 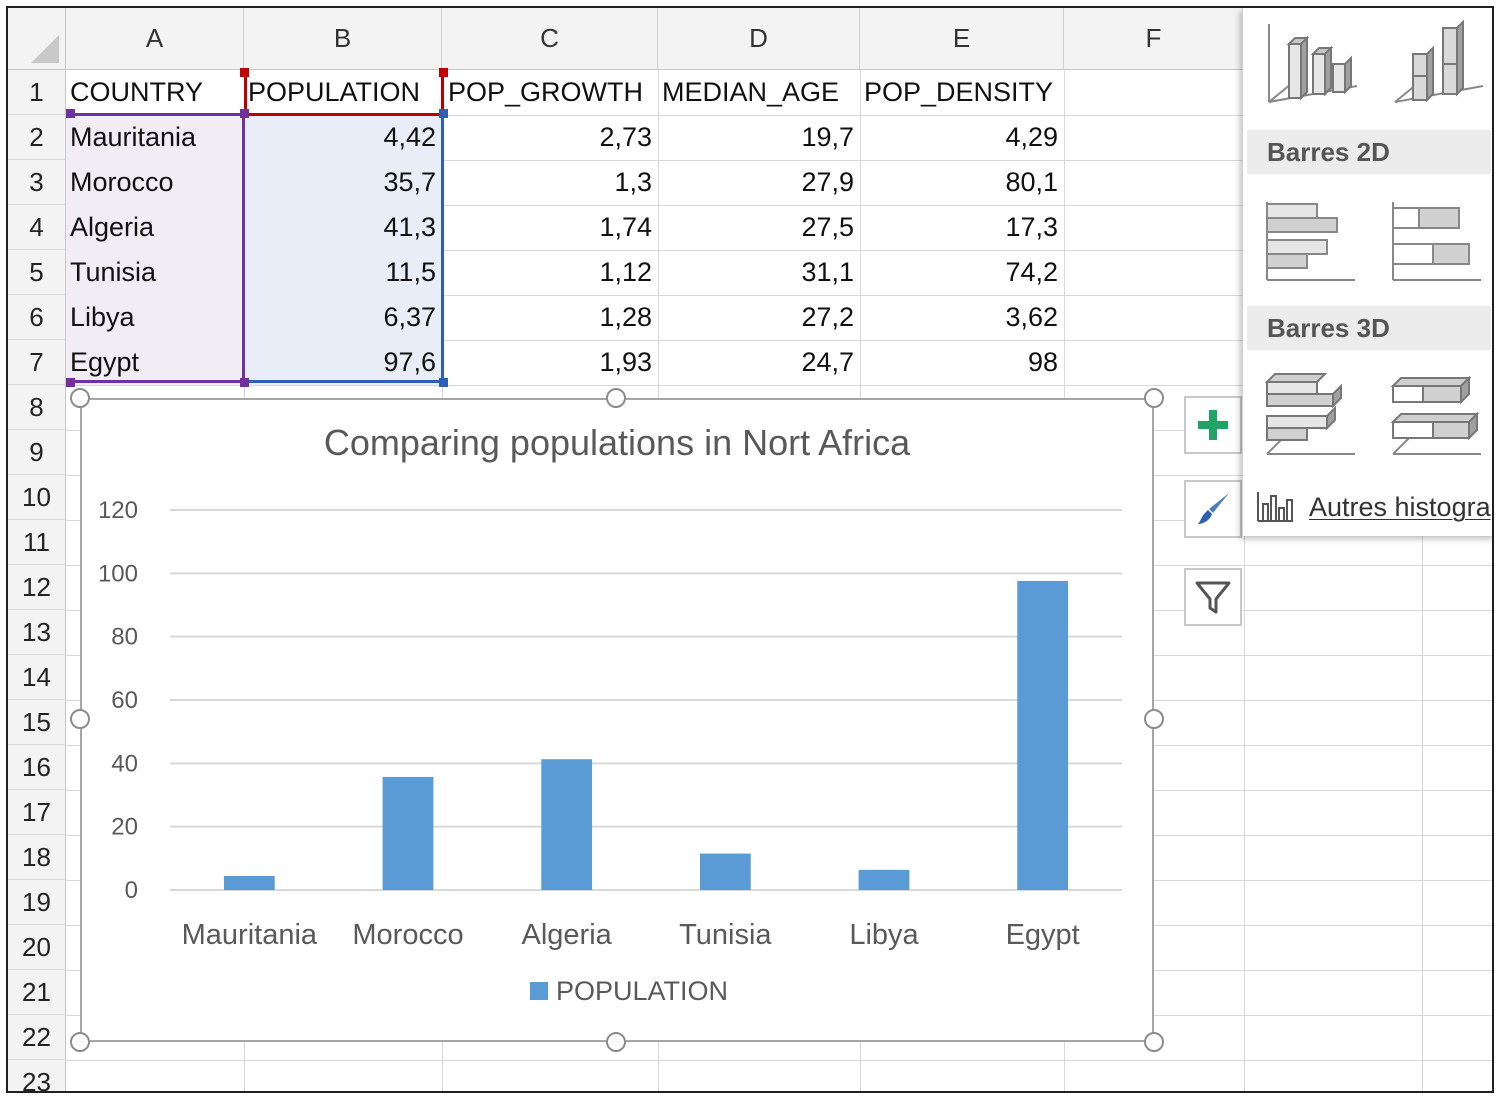 I want to click on header-cell-pop-growth: POP_GROWTH, so click(x=550, y=92).